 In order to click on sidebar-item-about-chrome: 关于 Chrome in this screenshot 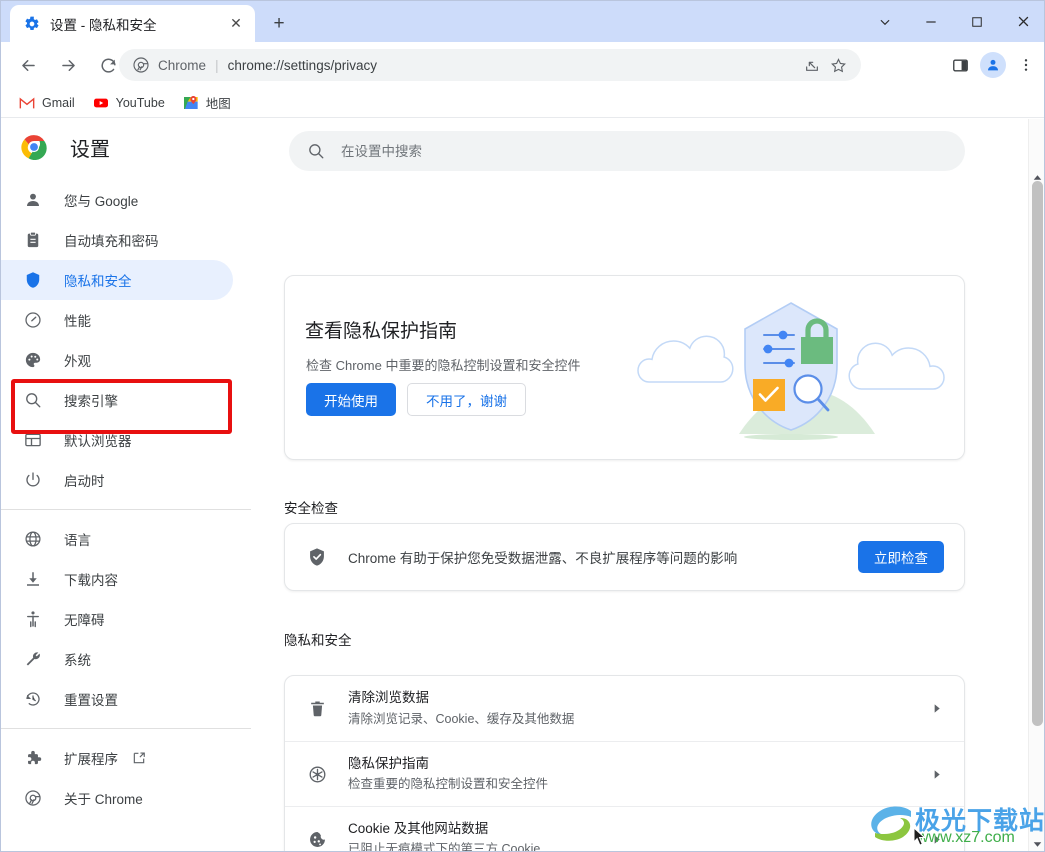, I will do `click(117, 798)`.